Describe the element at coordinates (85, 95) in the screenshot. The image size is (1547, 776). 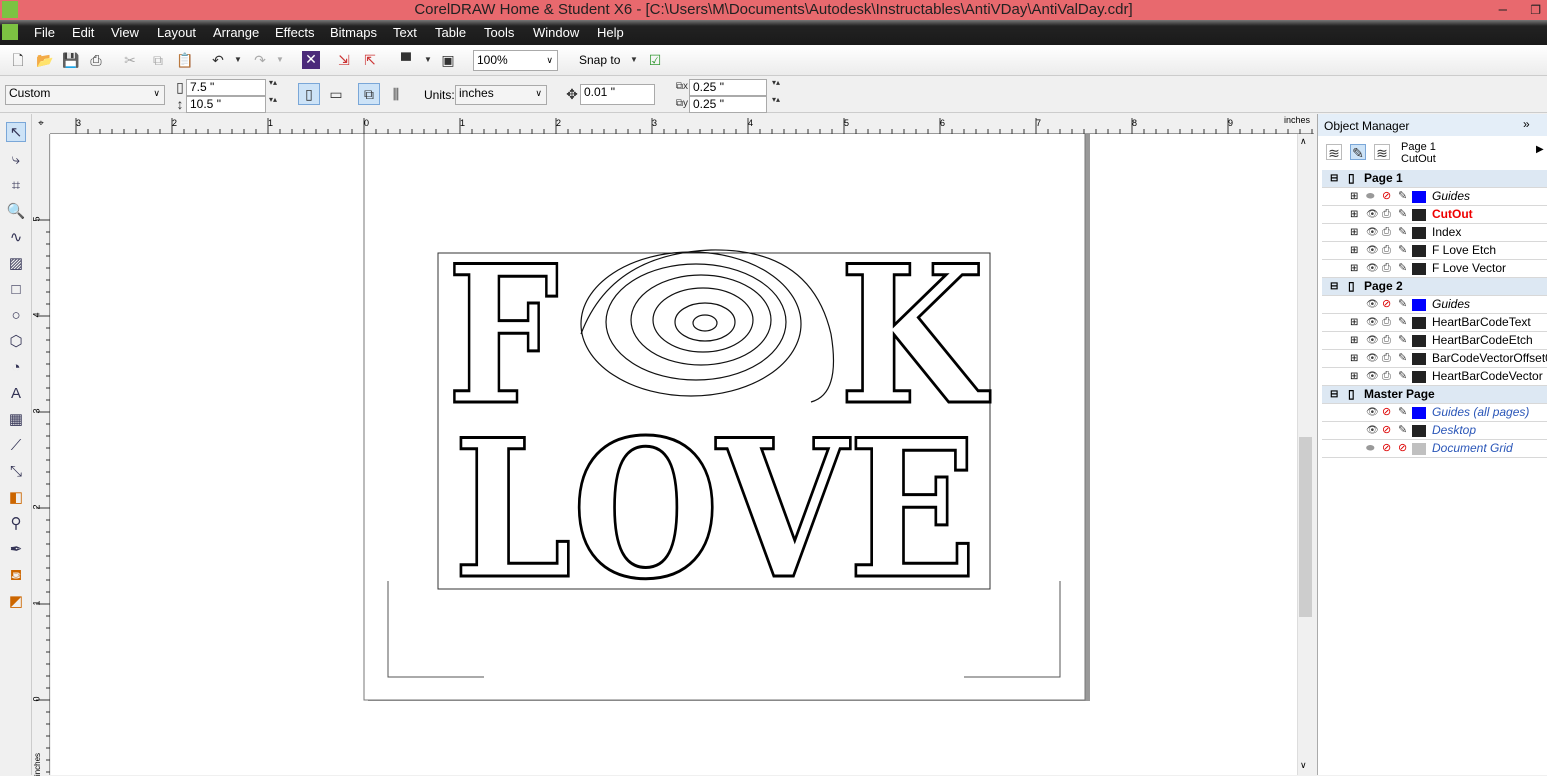
I see `page-size-select: Custom ∨` at that location.